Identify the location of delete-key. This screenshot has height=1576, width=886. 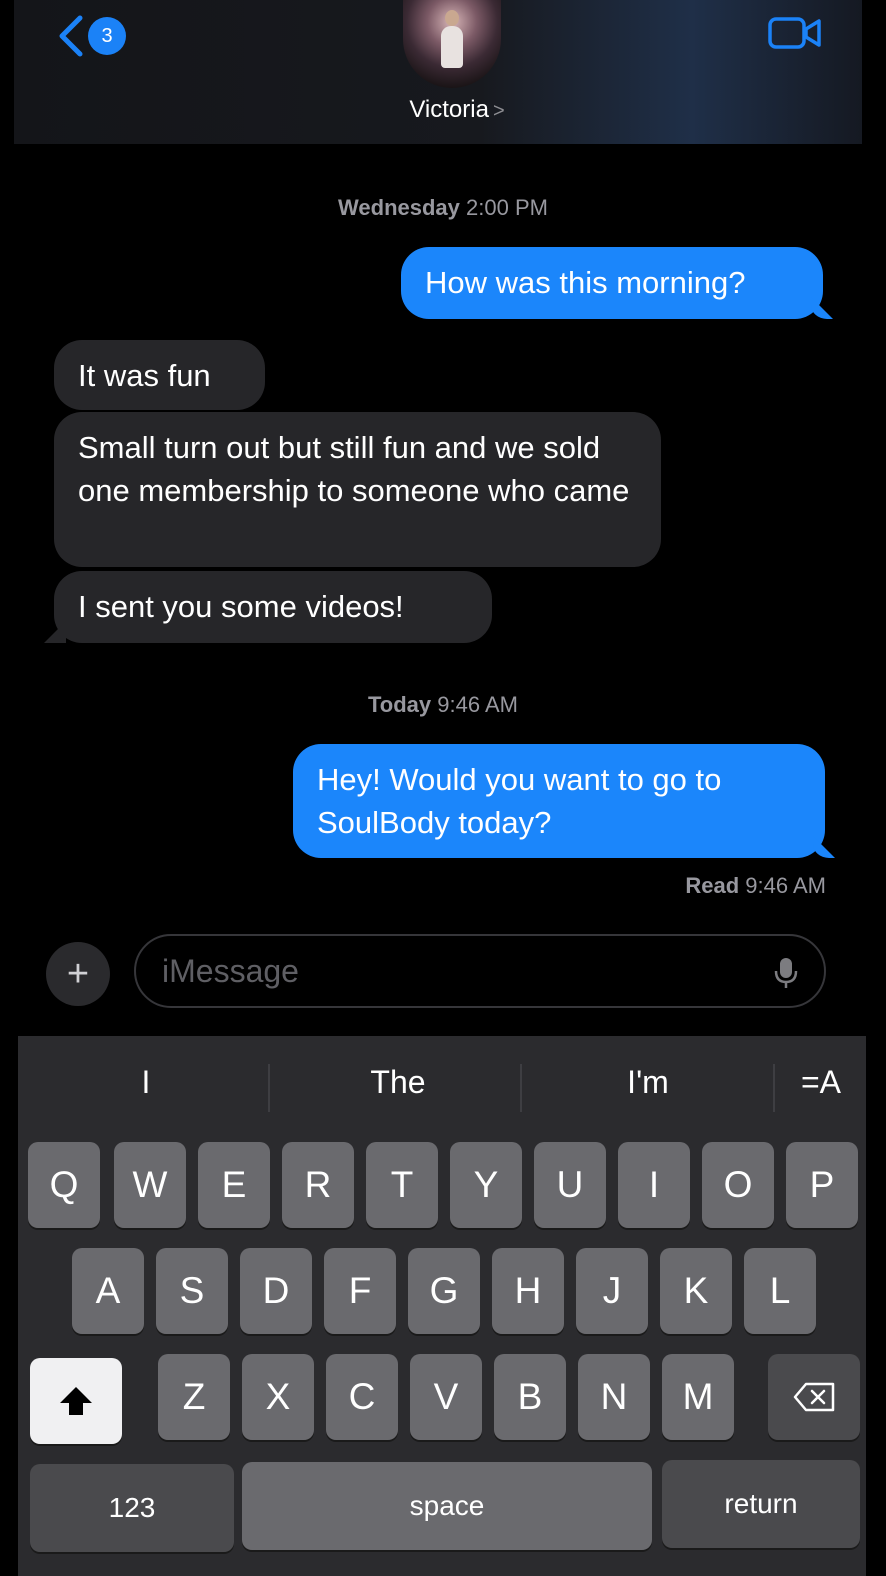
(814, 1397).